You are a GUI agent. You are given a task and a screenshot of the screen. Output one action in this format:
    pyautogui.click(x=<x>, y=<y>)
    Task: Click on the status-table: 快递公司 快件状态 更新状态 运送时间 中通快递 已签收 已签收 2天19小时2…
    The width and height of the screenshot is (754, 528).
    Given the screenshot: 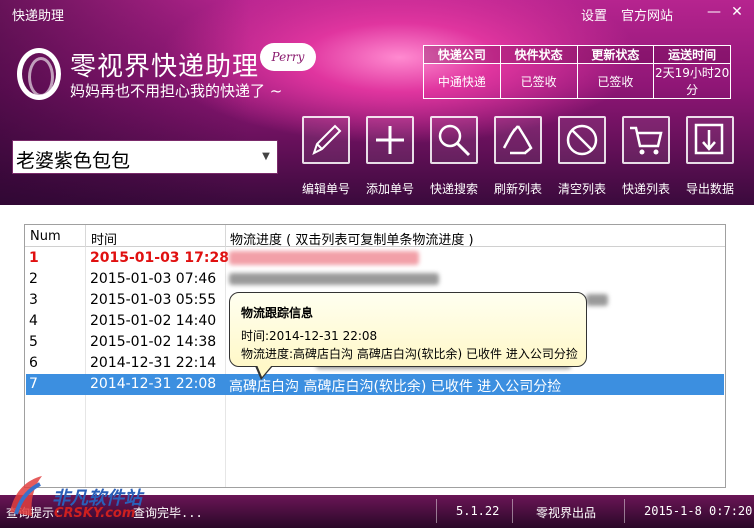 What is the action you would take?
    pyautogui.click(x=577, y=72)
    